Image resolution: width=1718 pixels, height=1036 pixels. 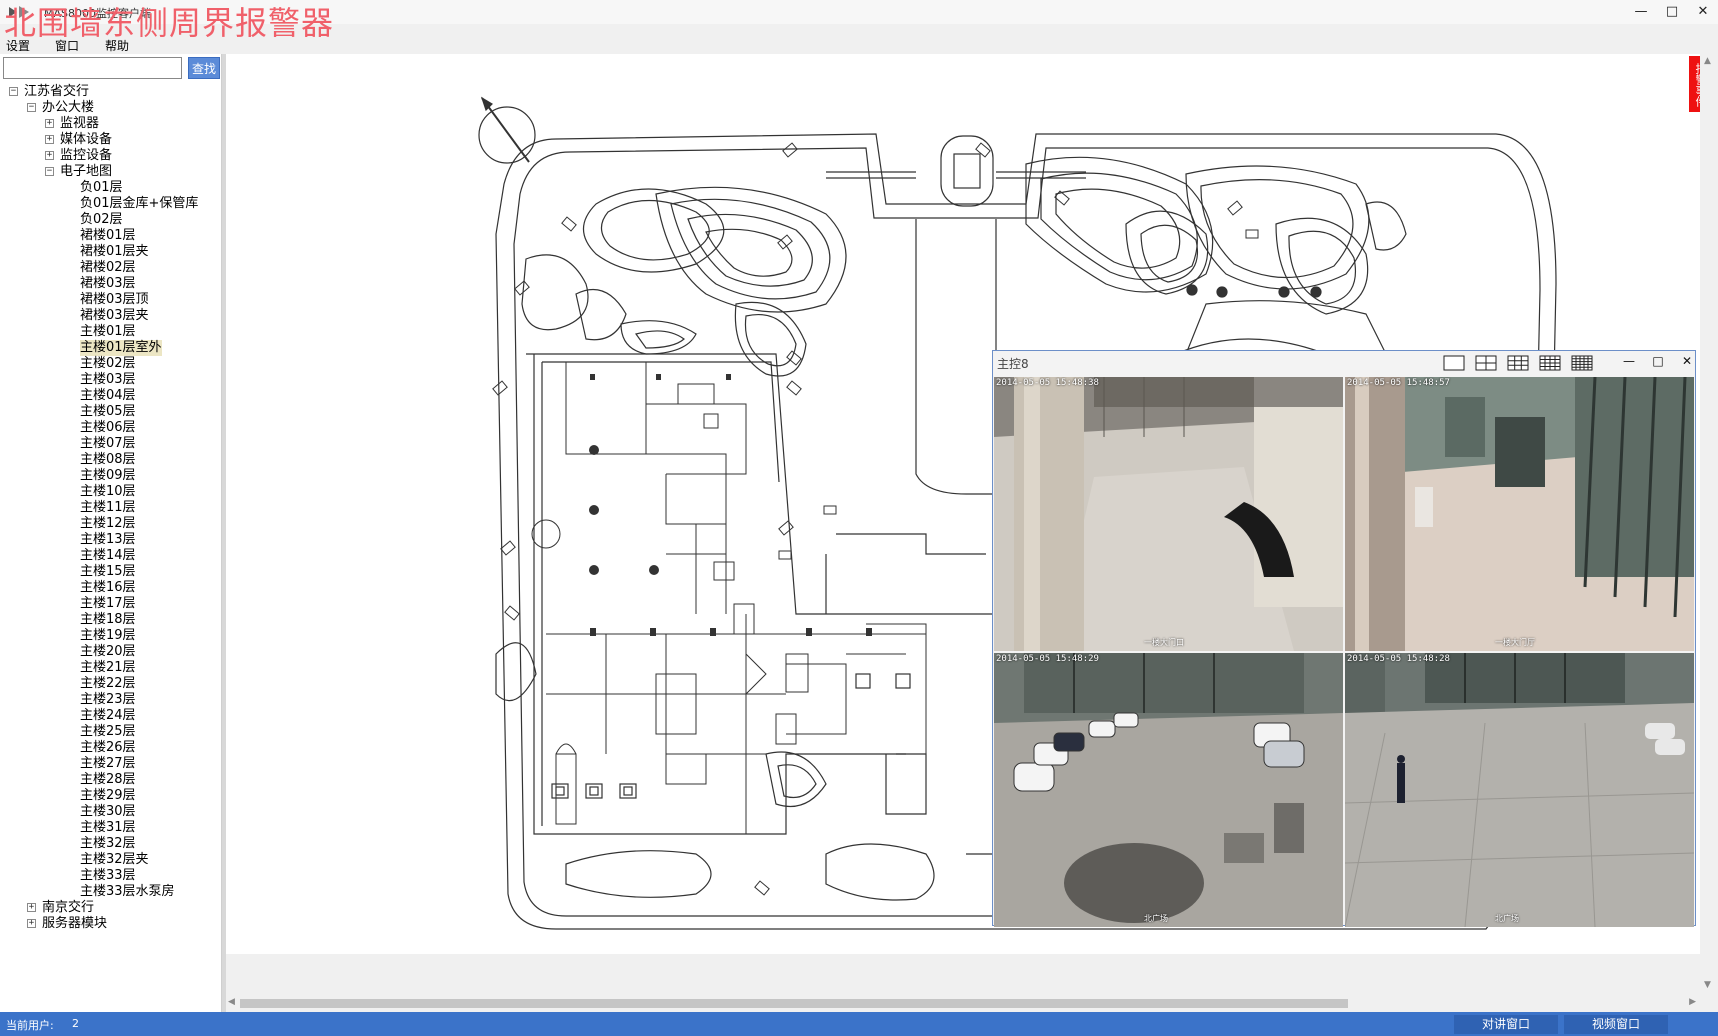 I want to click on feed-3-camera-label: 北广场, so click(x=1156, y=918).